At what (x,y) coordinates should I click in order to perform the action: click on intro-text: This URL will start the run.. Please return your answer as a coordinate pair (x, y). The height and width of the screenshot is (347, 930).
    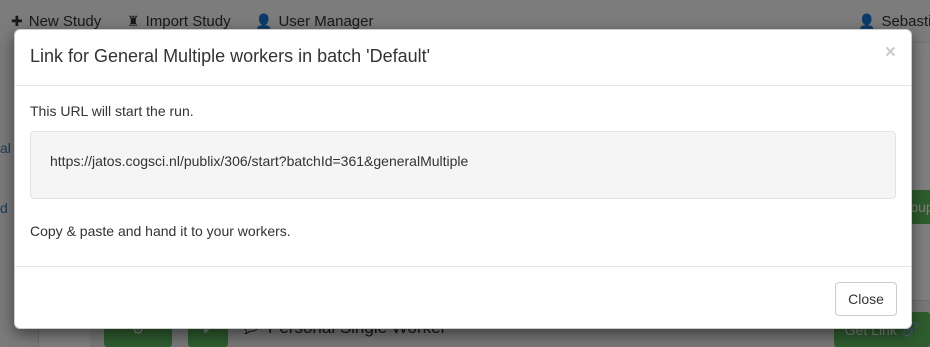
    Looking at the image, I should click on (112, 111).